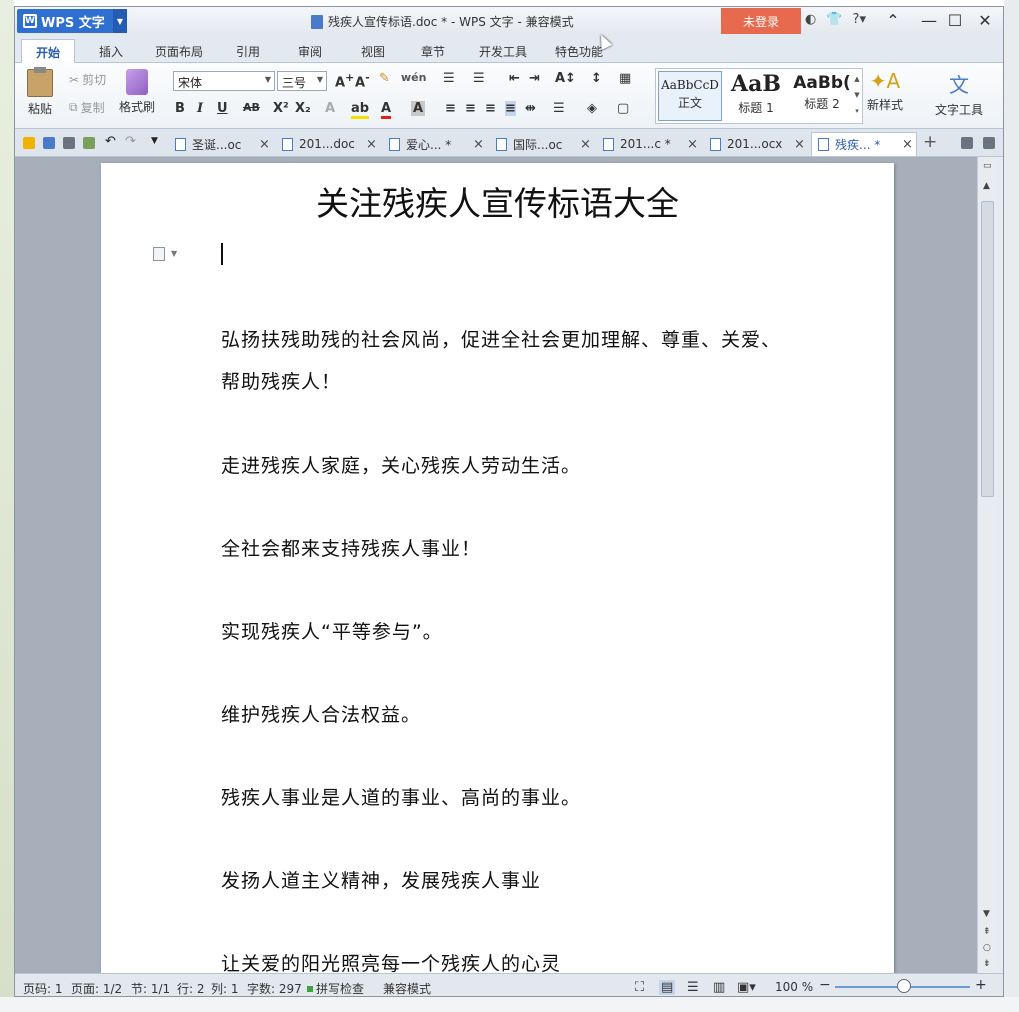  Describe the element at coordinates (579, 51) in the screenshot. I see `tab-special-features: 特色功能` at that location.